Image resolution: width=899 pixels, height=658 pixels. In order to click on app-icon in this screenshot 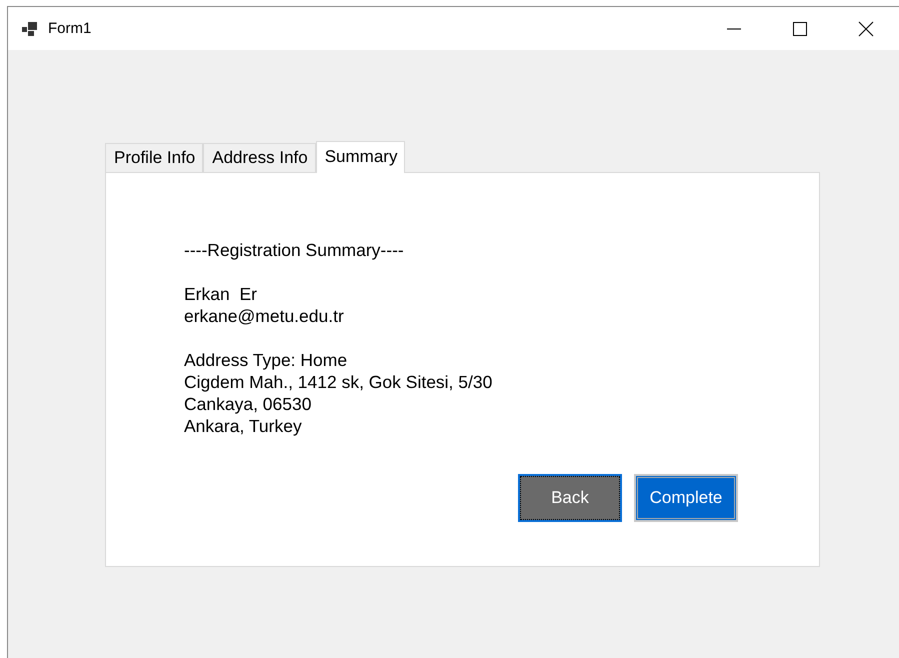, I will do `click(30, 29)`.